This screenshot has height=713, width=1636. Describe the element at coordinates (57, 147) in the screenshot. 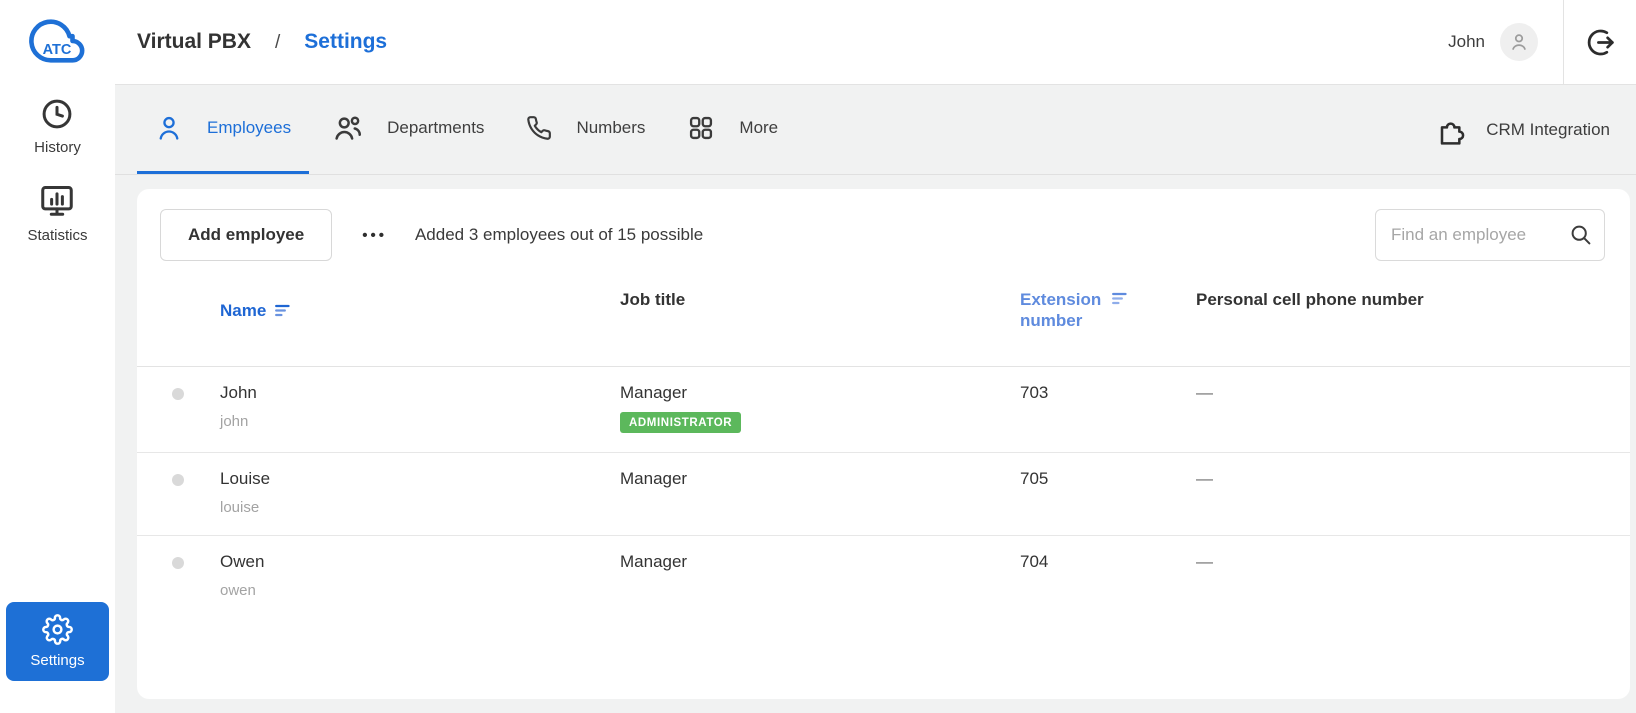

I see `sidebar-item-label: History` at that location.